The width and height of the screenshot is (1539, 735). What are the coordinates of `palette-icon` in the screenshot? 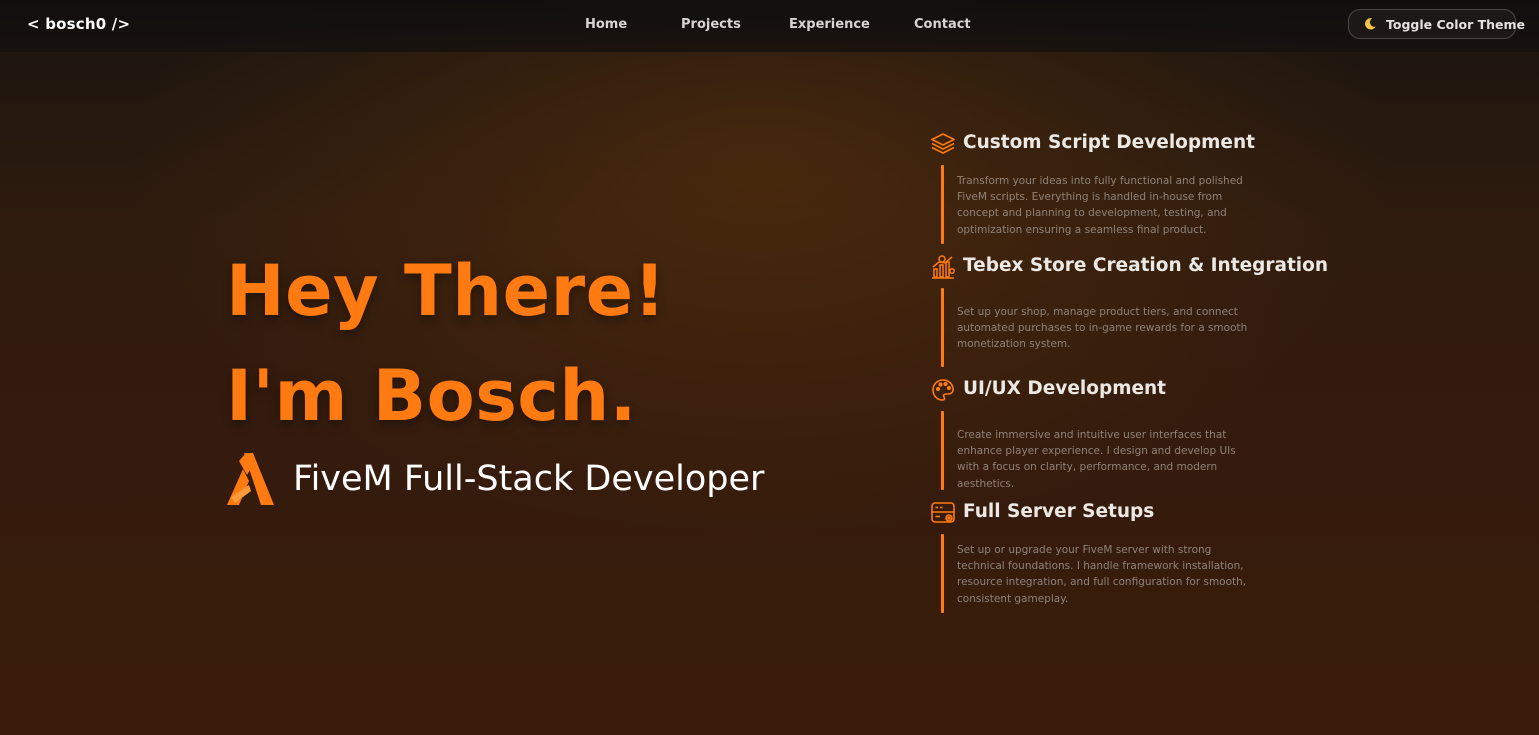 It's located at (943, 390).